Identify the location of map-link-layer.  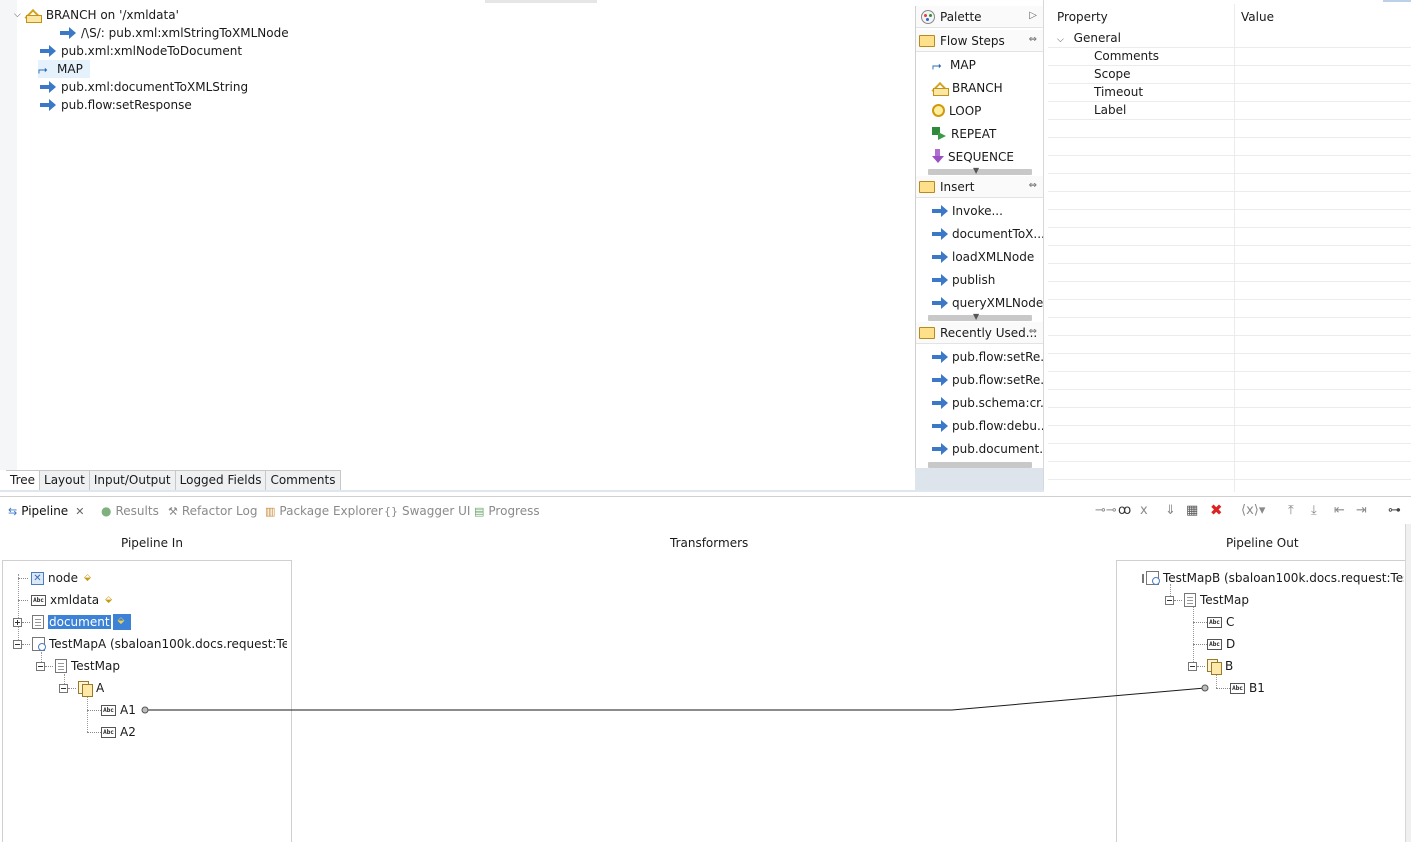
(675, 699).